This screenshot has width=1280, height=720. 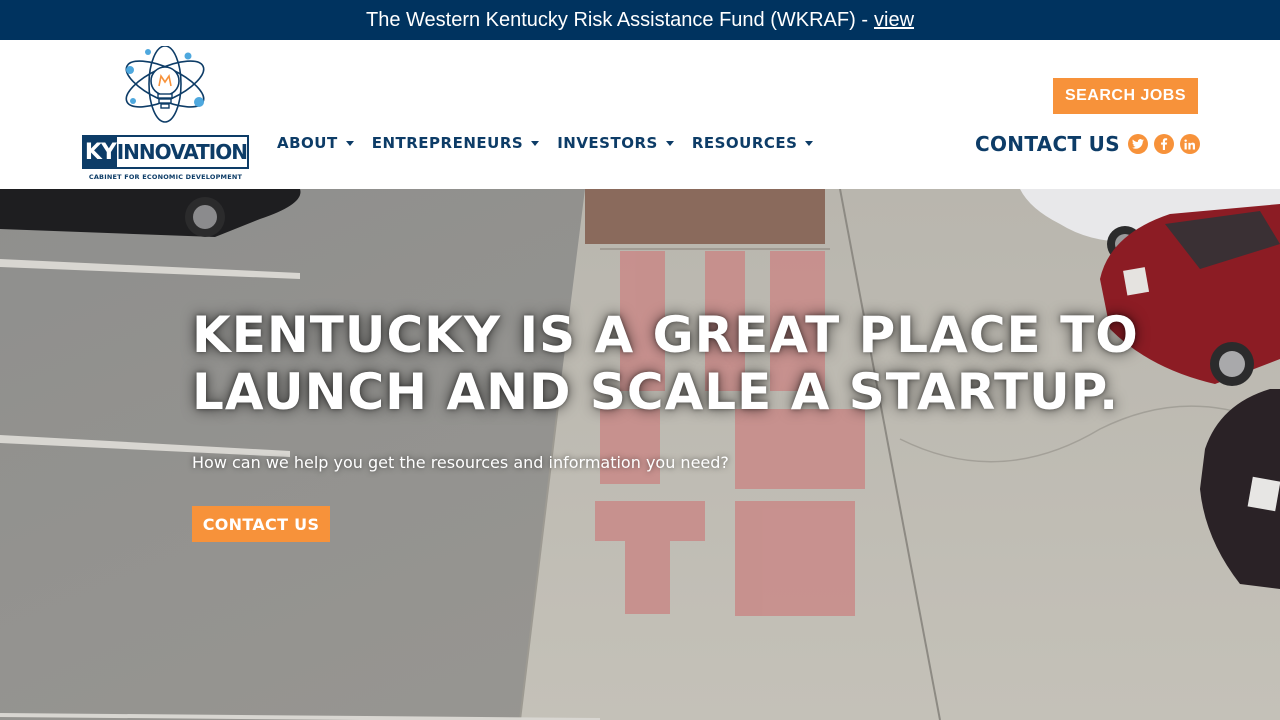 I want to click on linkedin-icon, so click(x=1189, y=144).